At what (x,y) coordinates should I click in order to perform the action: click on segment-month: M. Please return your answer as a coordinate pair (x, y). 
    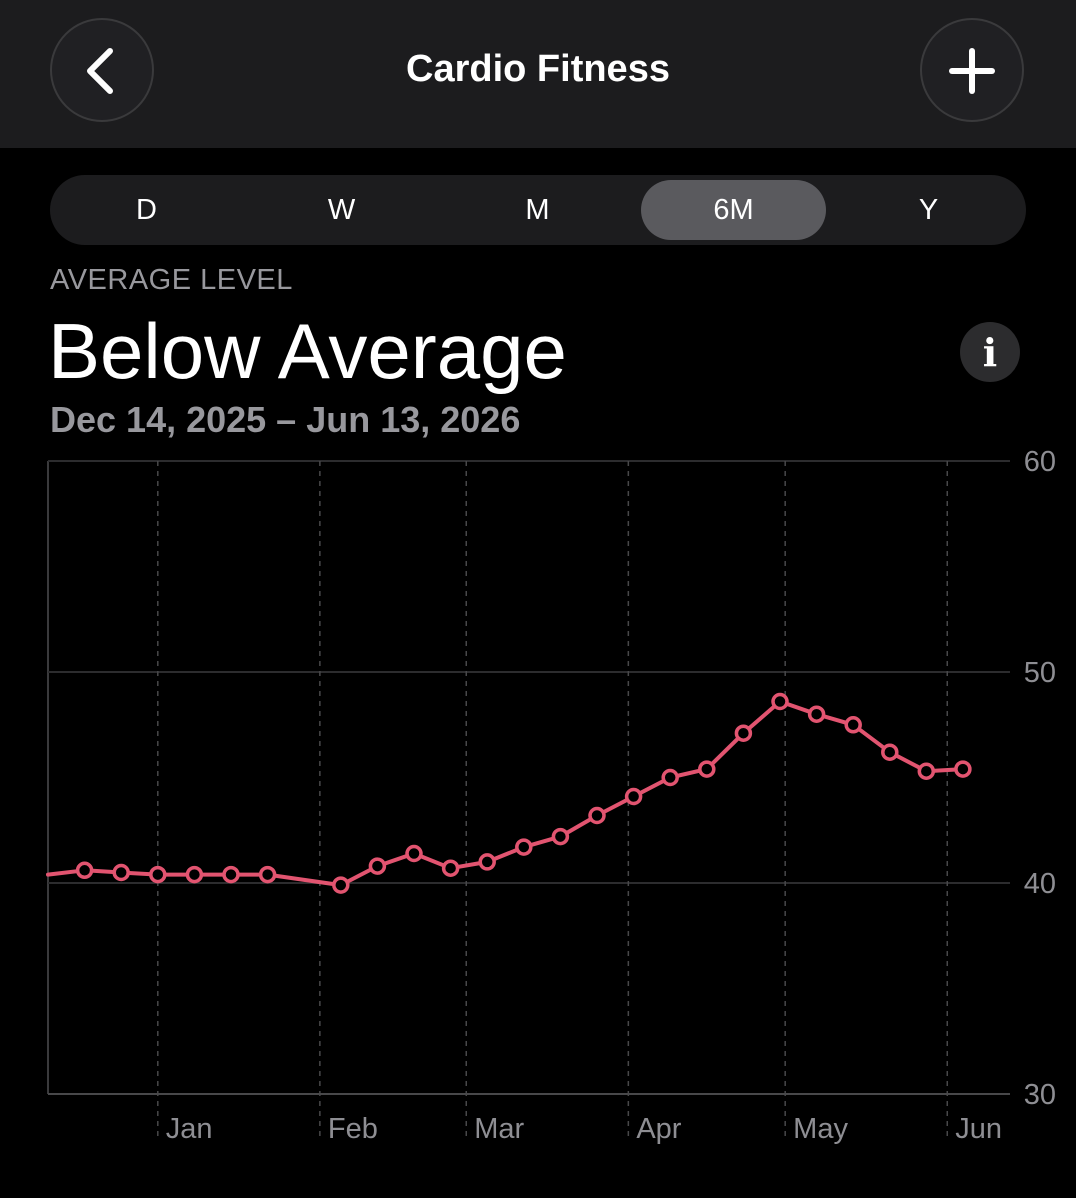
    Looking at the image, I should click on (537, 210).